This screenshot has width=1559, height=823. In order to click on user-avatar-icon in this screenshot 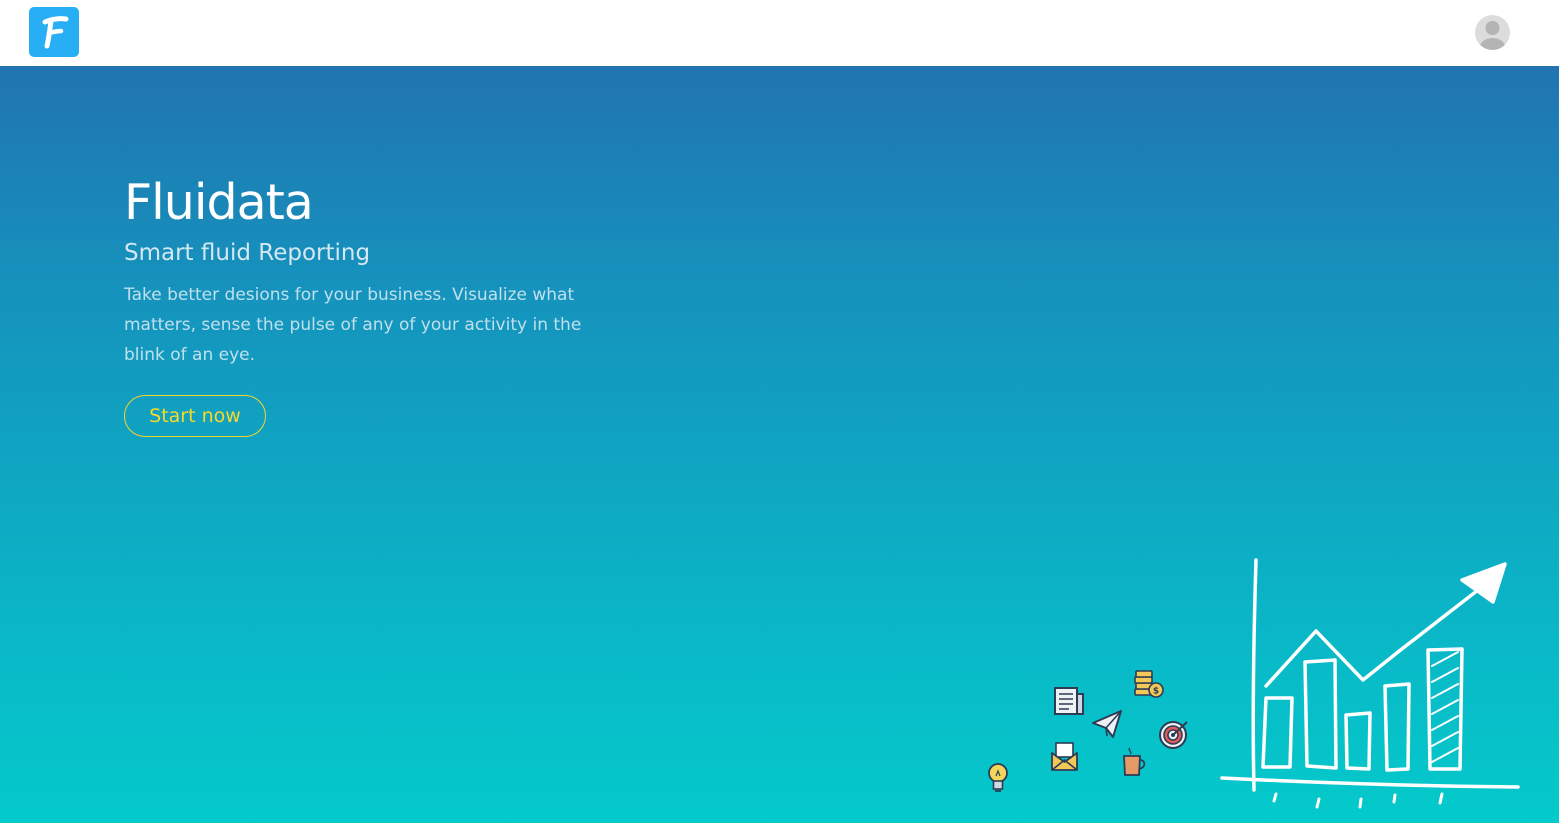, I will do `click(1492, 32)`.